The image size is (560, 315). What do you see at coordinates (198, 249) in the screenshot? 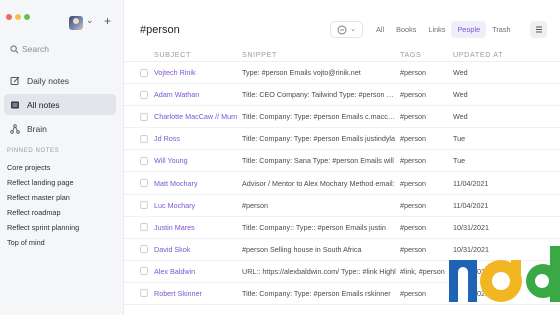
I see `row-subject: David Skok` at bounding box center [198, 249].